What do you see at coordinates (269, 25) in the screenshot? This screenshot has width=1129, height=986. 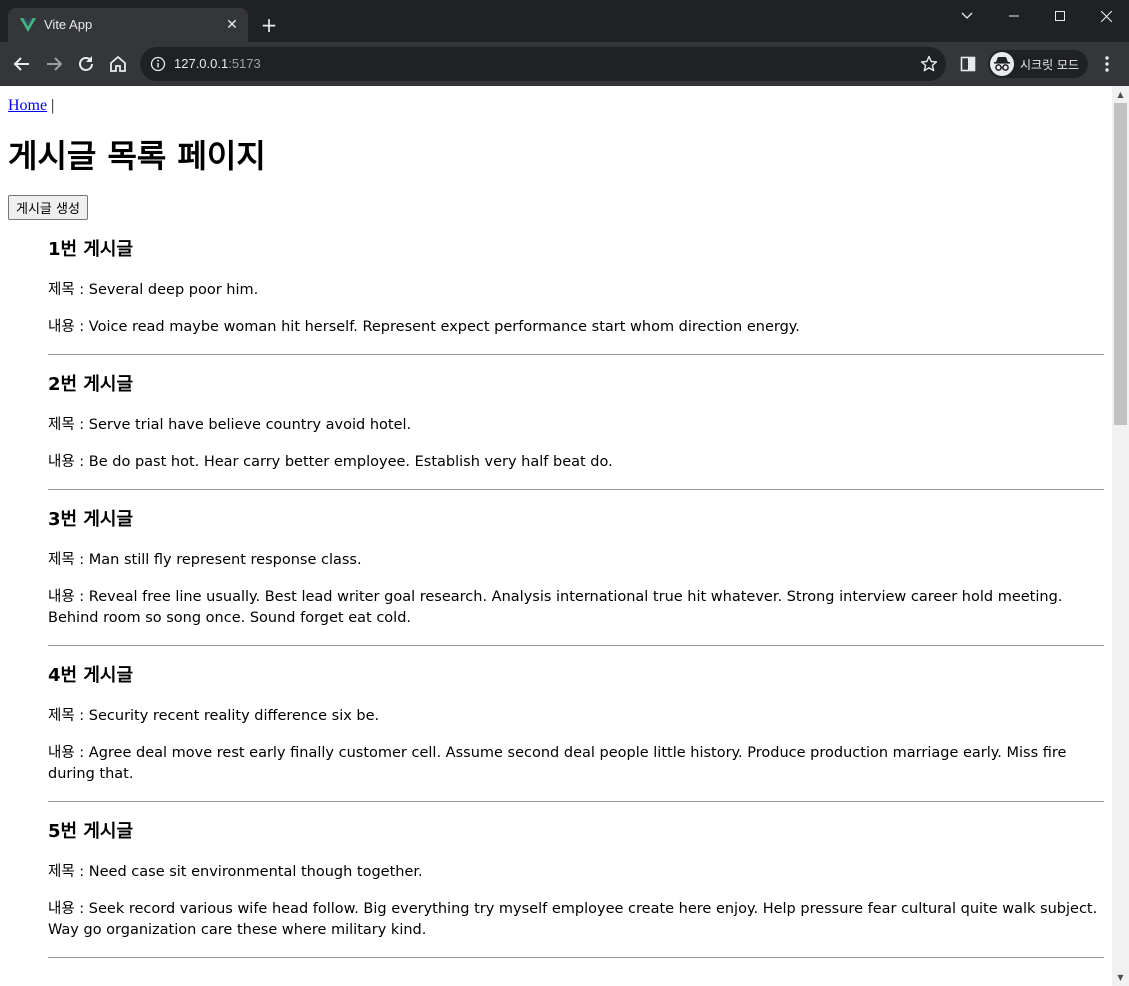 I see `plus-icon: +` at bounding box center [269, 25].